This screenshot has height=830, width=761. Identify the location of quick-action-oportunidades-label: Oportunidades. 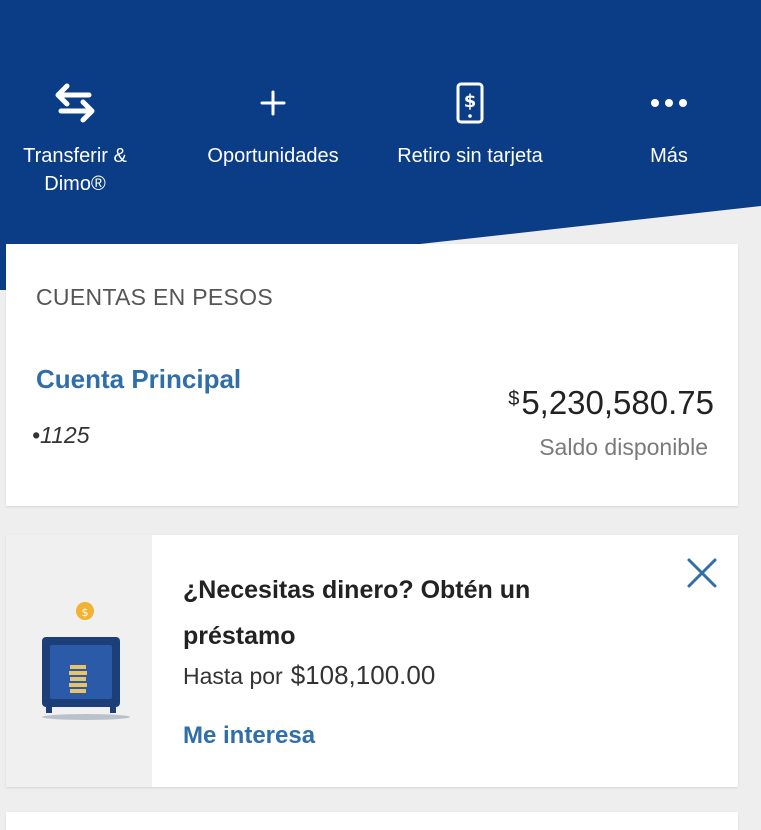
(273, 156).